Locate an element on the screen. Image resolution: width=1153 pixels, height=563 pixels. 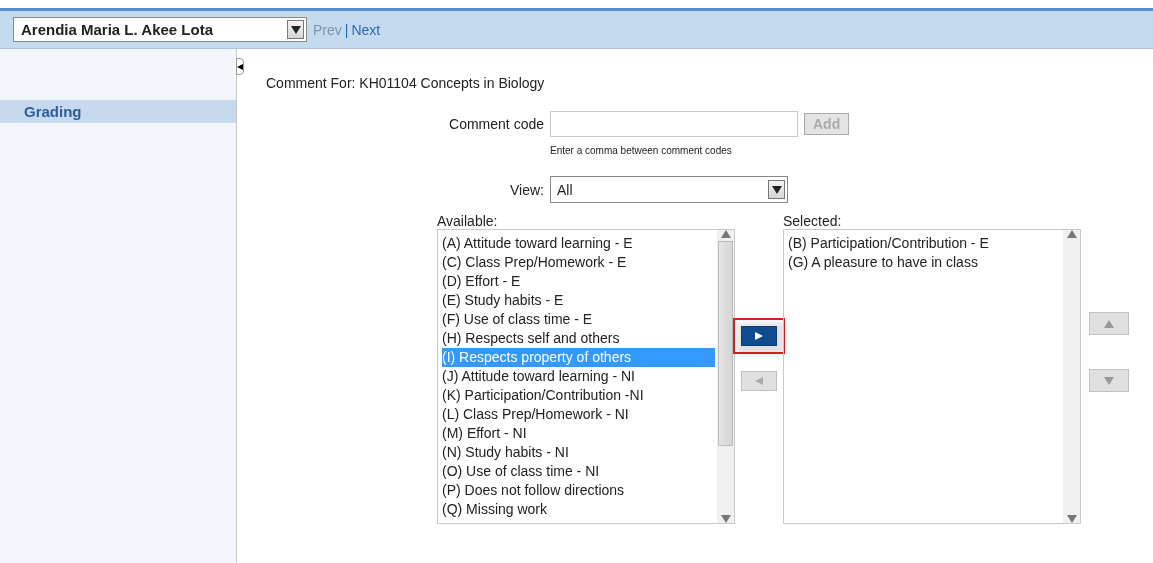
student-dropdown: Arendia Maria L. Akee Lota is located at coordinates (160, 29).